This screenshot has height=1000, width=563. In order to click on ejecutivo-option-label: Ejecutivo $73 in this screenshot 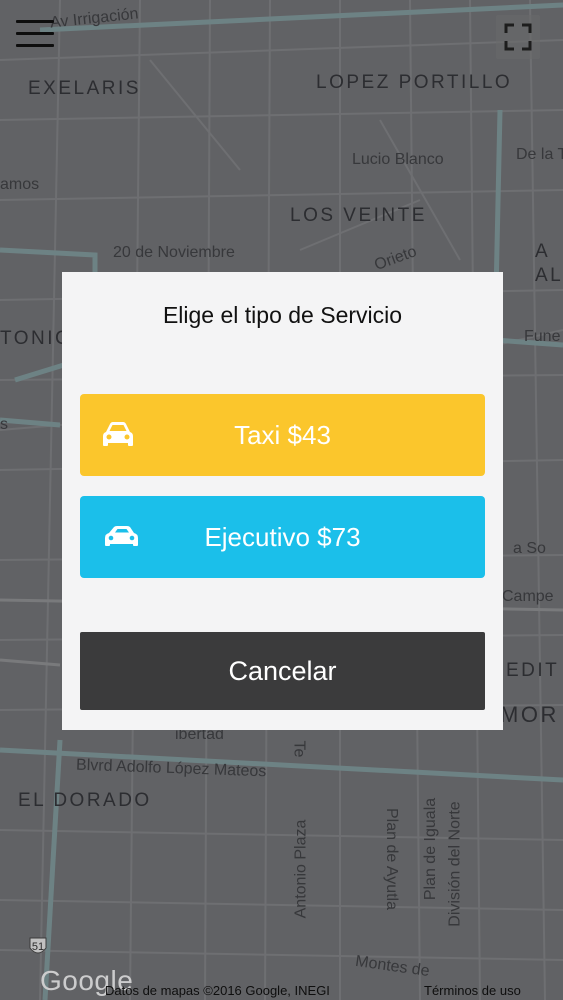, I will do `click(282, 536)`.